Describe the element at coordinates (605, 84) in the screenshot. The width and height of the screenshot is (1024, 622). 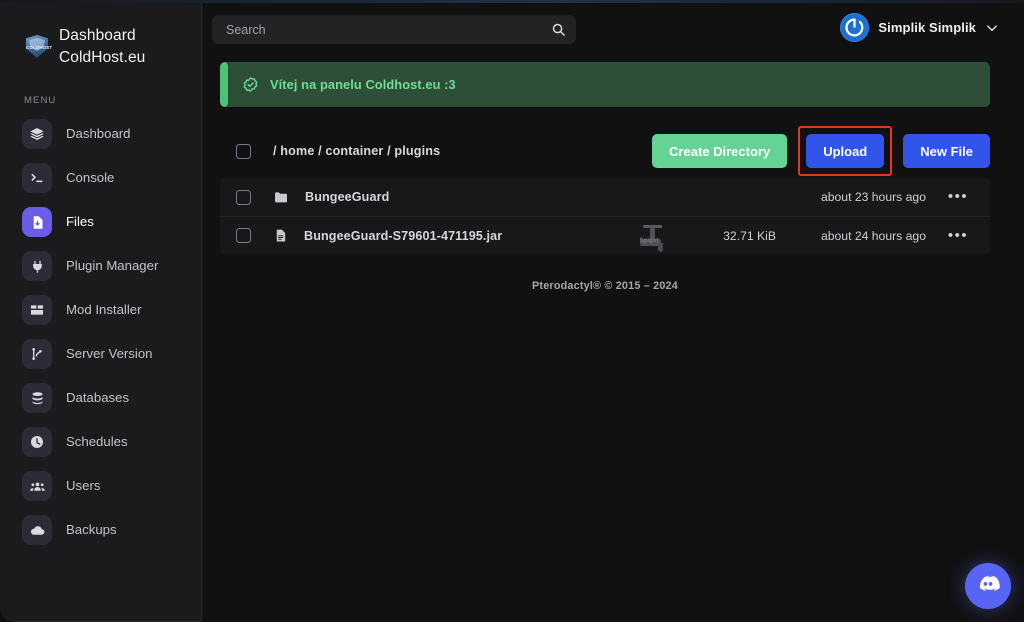
I see `welcome-alert: Vítej na panelu Coldhost.eu :3` at that location.